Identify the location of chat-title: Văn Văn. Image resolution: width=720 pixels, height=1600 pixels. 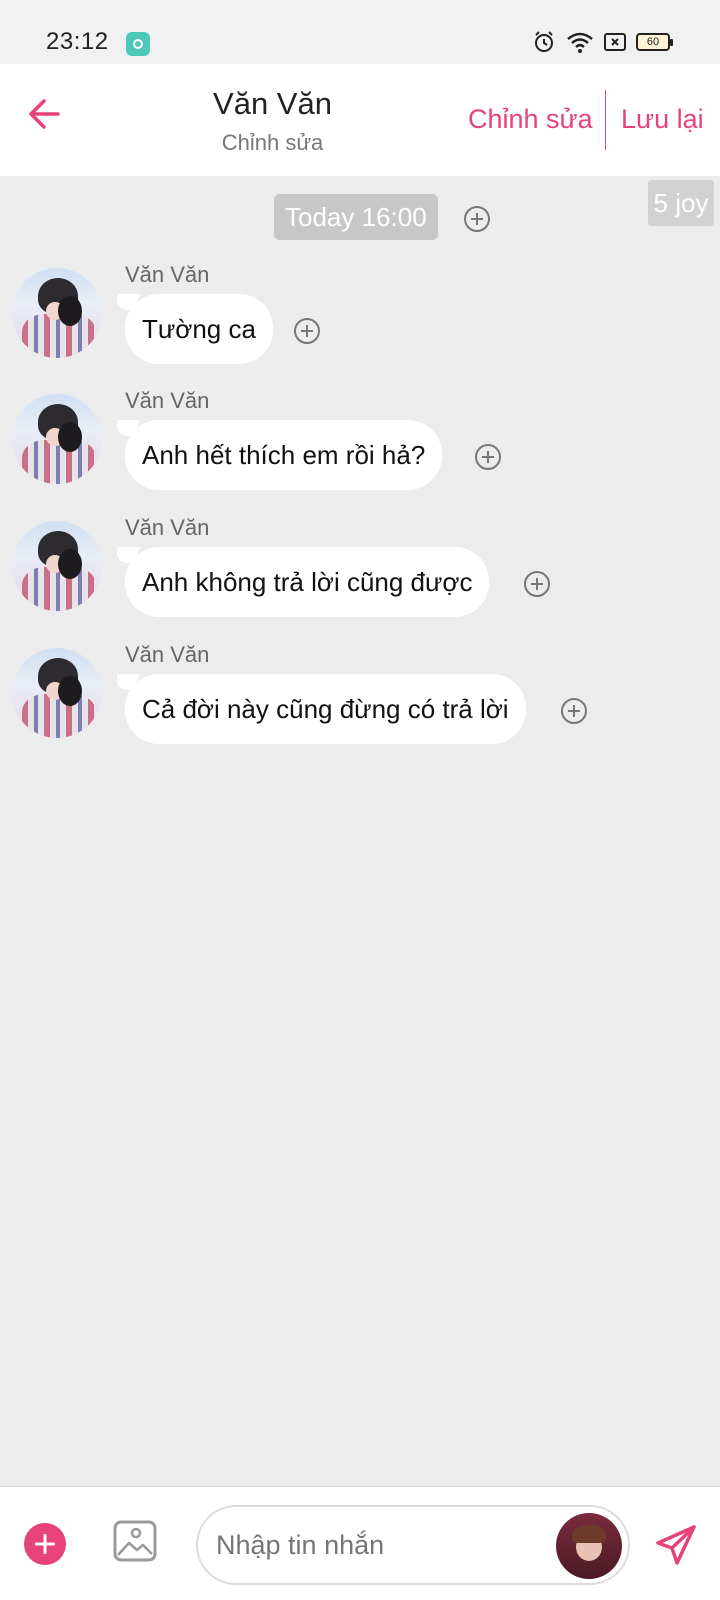
(272, 103).